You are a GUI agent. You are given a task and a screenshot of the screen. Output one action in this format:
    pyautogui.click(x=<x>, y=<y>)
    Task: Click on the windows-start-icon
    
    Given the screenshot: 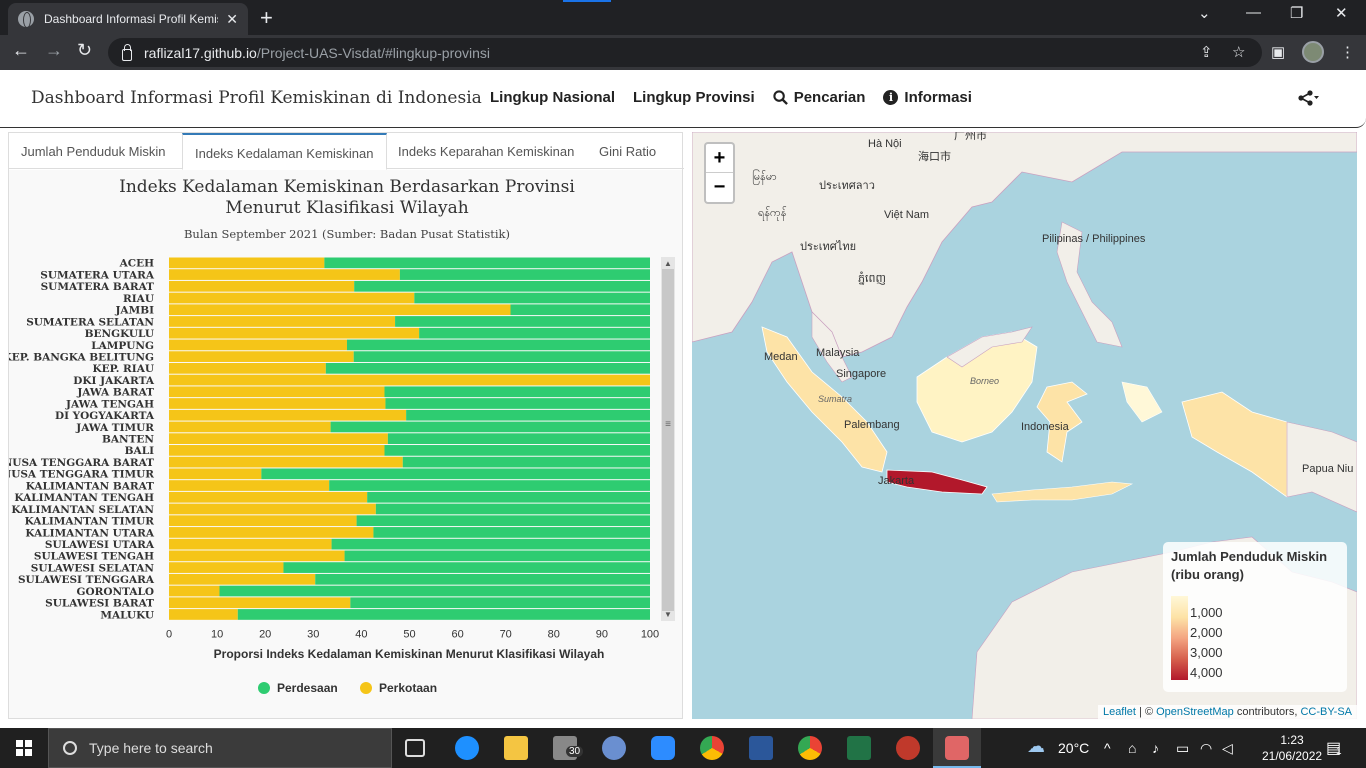 What is the action you would take?
    pyautogui.click(x=24, y=748)
    